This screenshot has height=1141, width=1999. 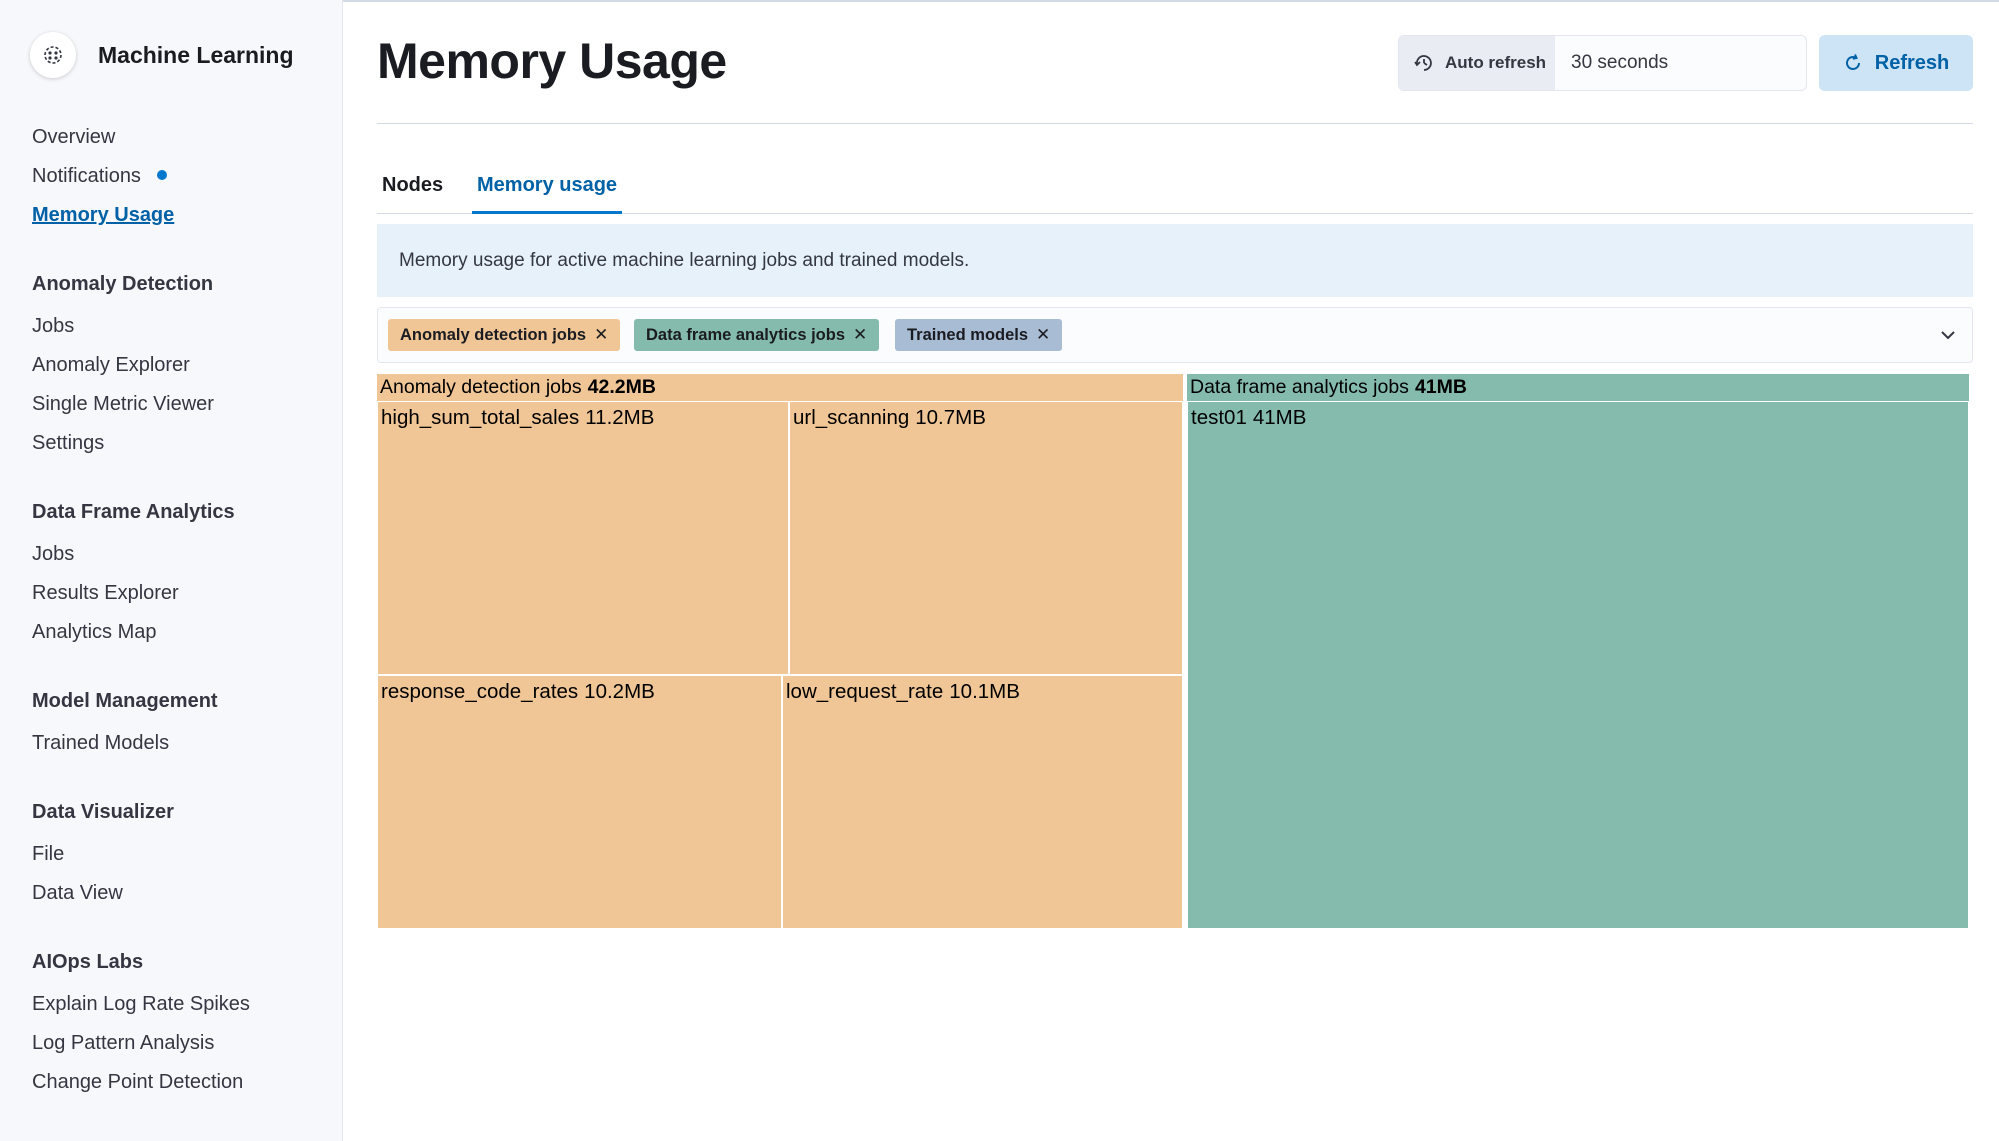 What do you see at coordinates (1852, 62) in the screenshot?
I see `refresh-icon` at bounding box center [1852, 62].